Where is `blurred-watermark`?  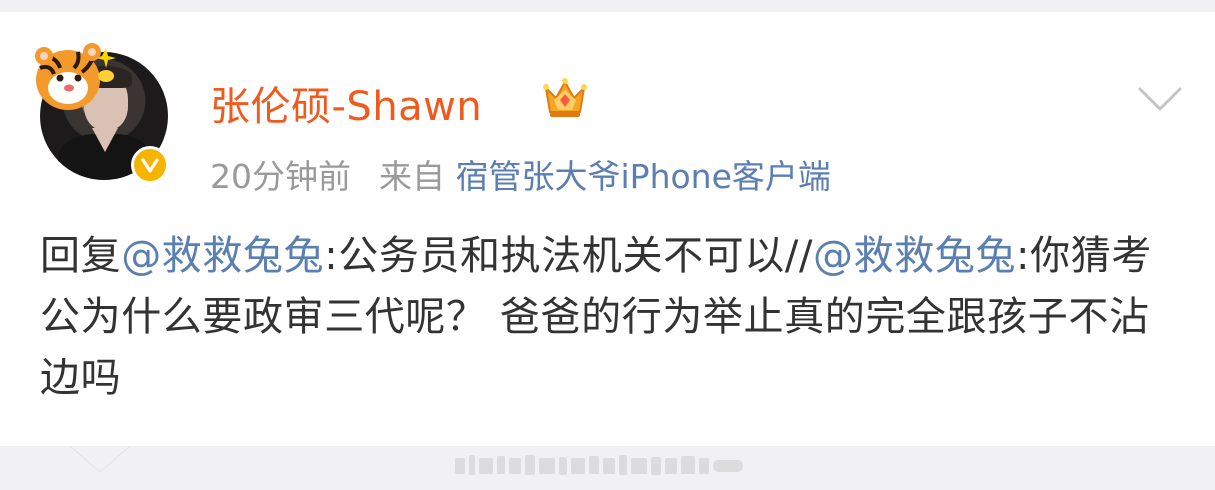
blurred-watermark is located at coordinates (599, 465).